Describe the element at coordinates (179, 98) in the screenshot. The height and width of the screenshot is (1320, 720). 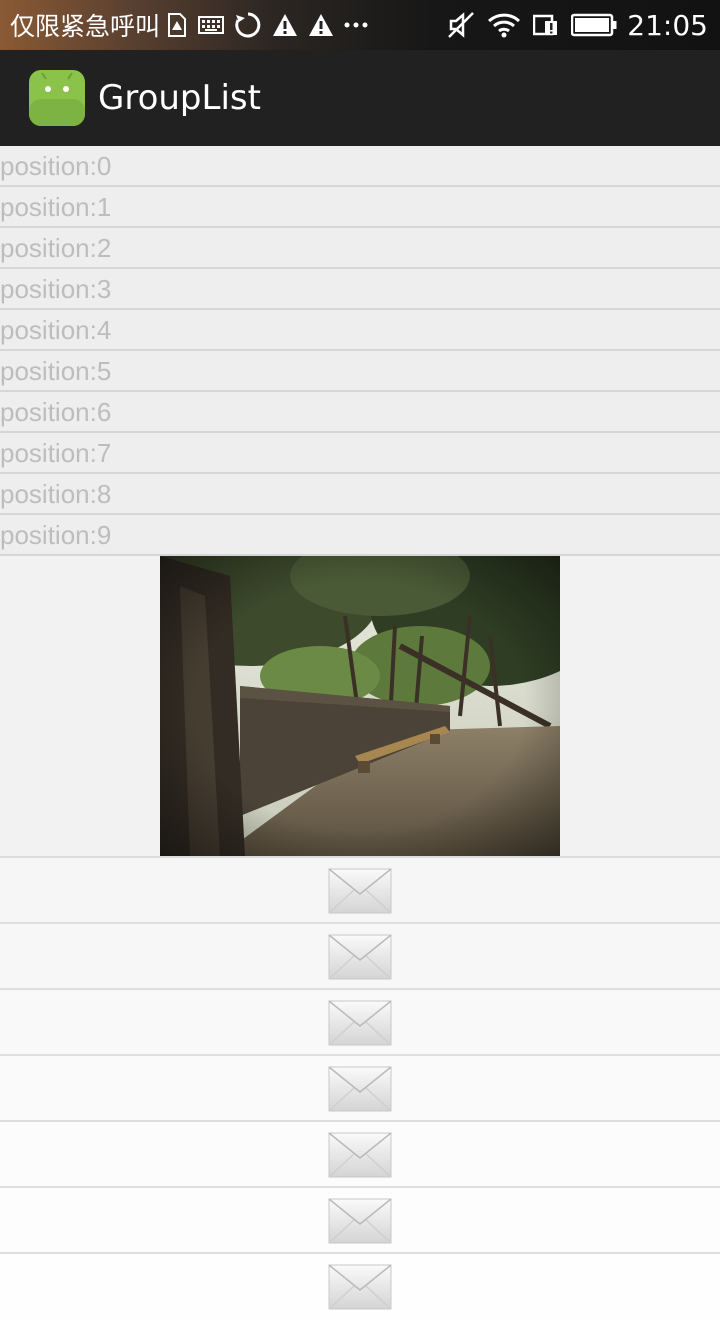
I see `app-title: GroupList` at that location.